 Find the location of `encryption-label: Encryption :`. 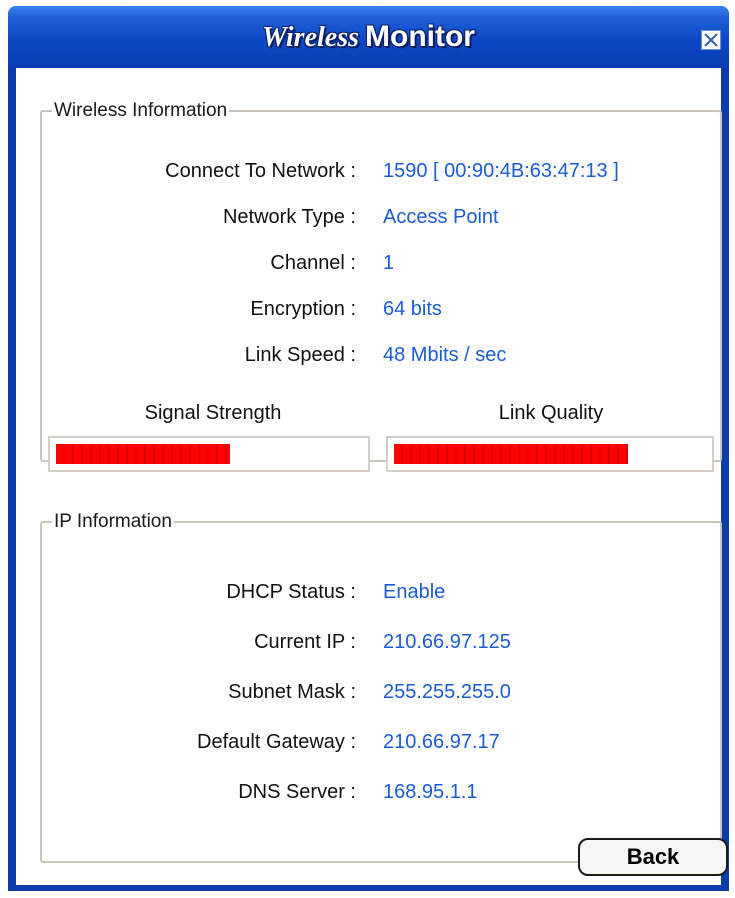

encryption-label: Encryption : is located at coordinates (303, 309).